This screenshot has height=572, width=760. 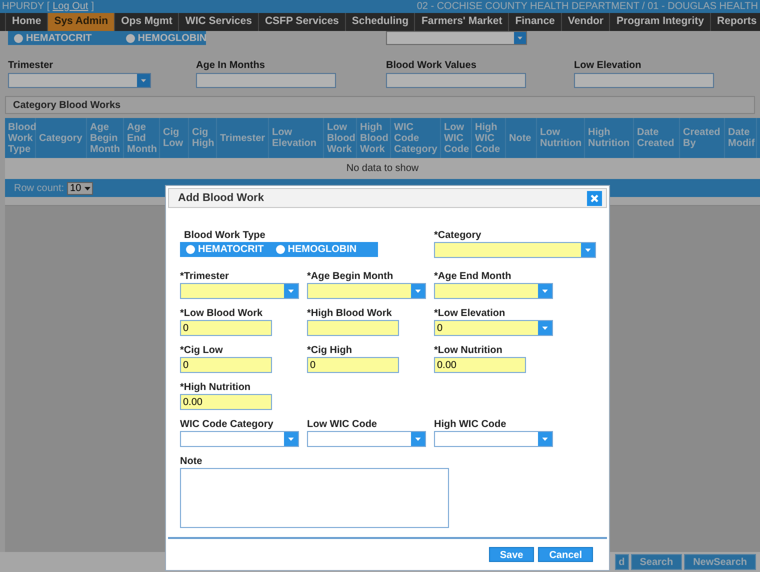 What do you see at coordinates (216, 388) in the screenshot?
I see `field-label: *High Nutrition` at bounding box center [216, 388].